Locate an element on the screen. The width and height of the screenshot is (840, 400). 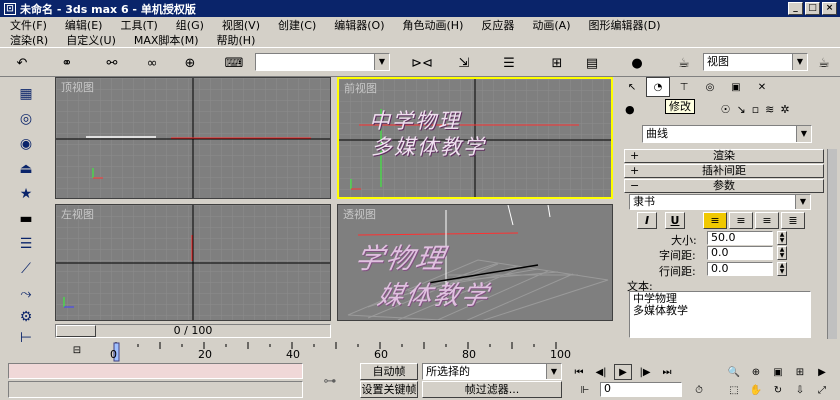
align-right-icon: ≡ is located at coordinates (767, 220).